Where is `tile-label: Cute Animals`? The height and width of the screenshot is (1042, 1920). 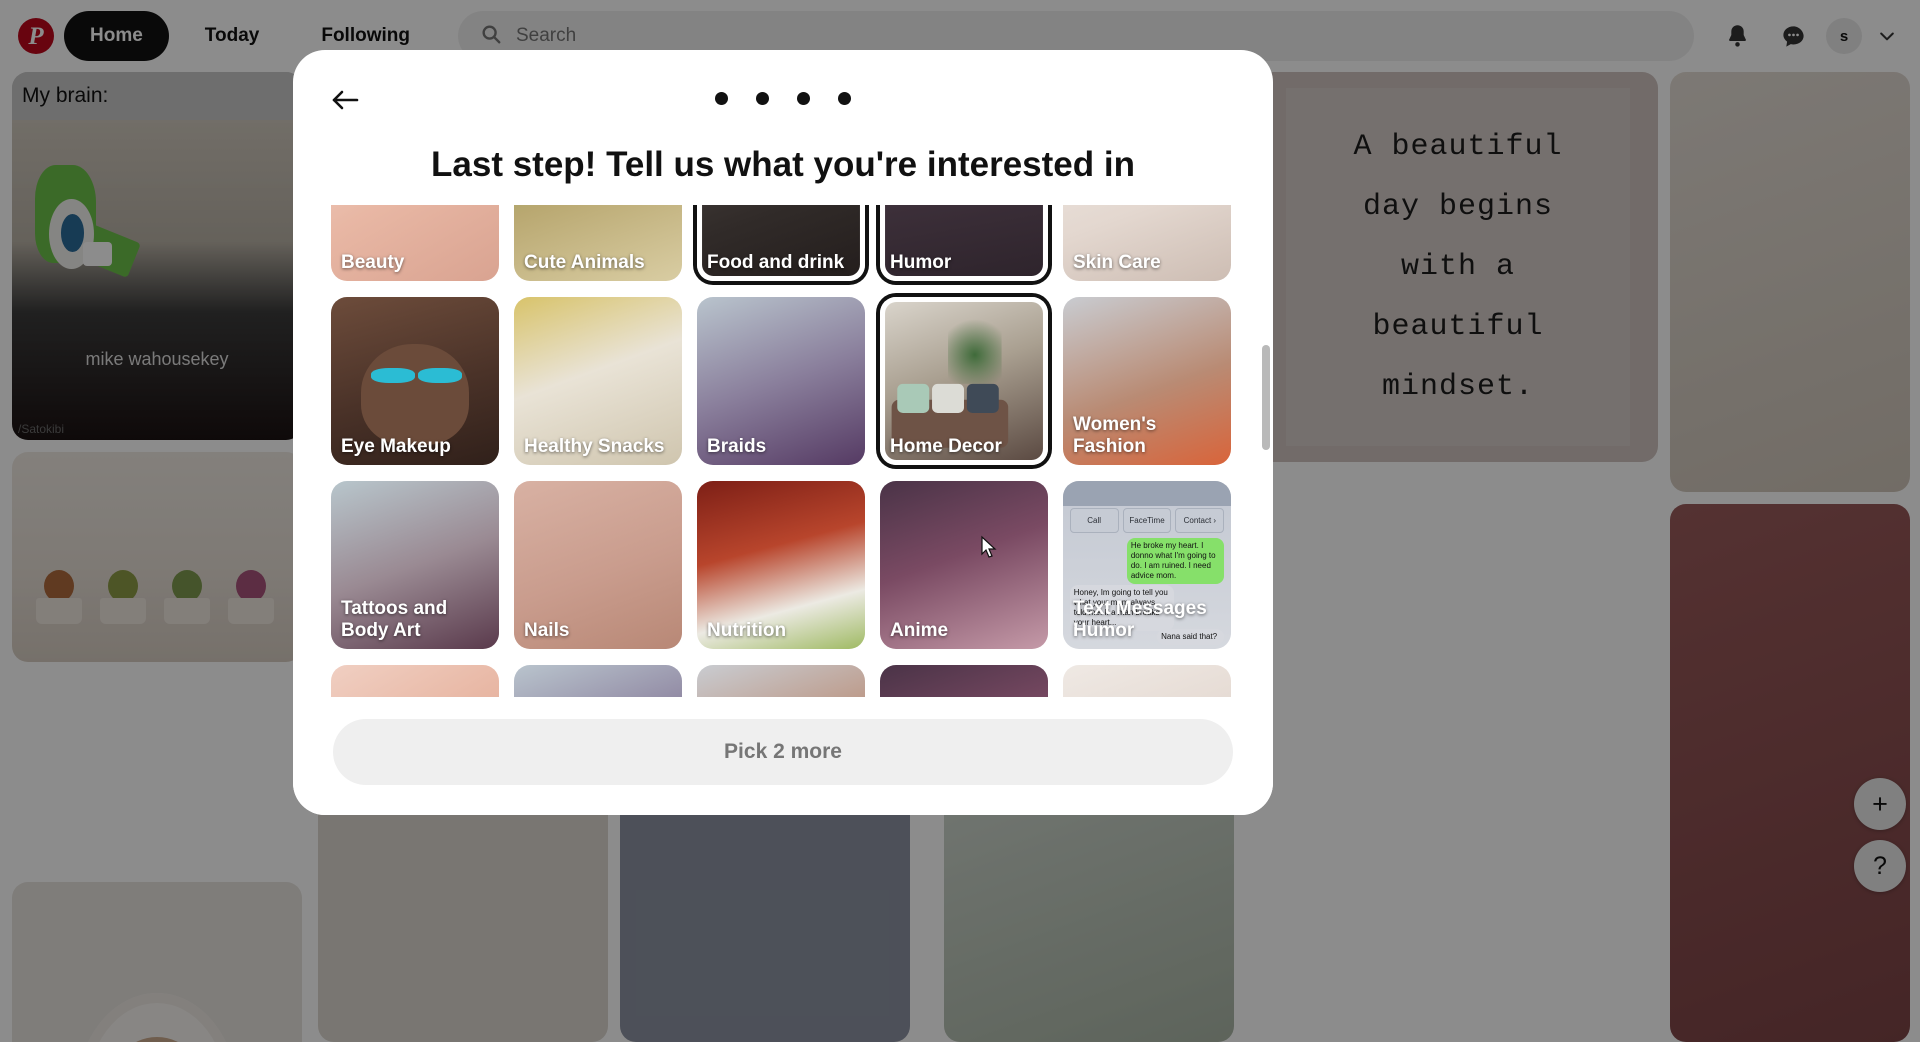 tile-label: Cute Animals is located at coordinates (584, 262).